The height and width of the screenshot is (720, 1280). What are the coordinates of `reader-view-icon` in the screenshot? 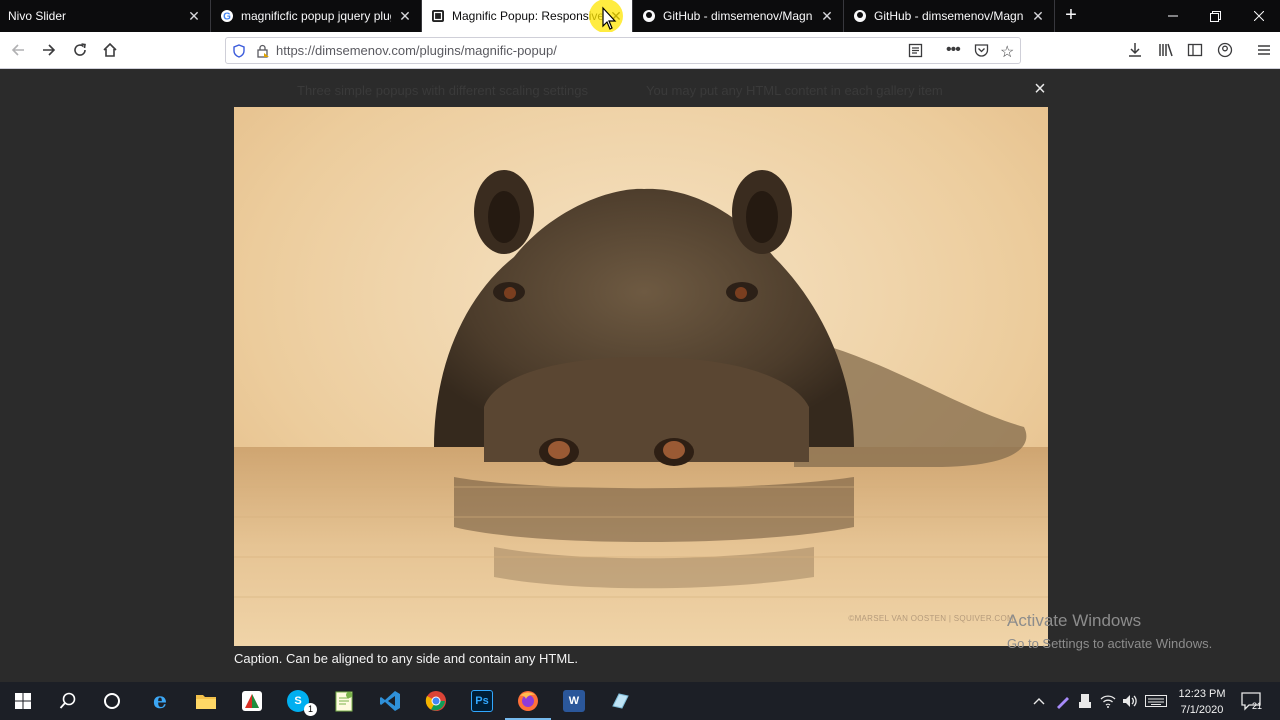 It's located at (915, 53).